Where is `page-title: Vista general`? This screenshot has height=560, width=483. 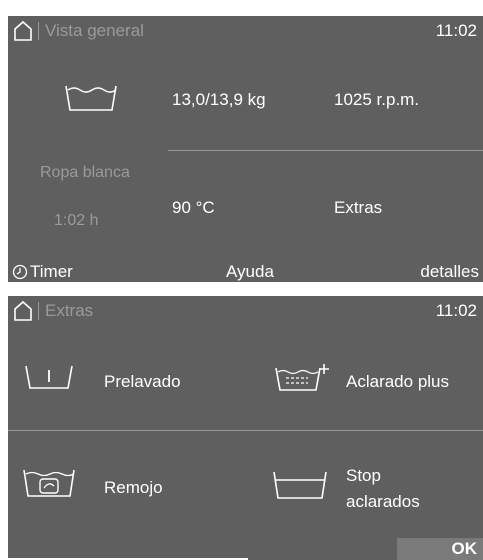 page-title: Vista general is located at coordinates (94, 30).